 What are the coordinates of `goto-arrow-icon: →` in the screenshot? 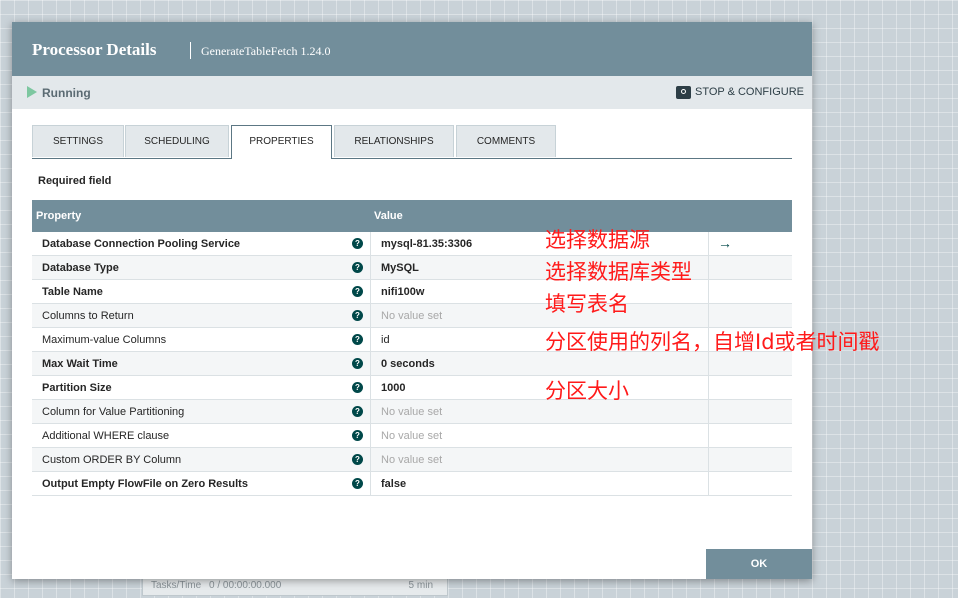 It's located at (725, 243).